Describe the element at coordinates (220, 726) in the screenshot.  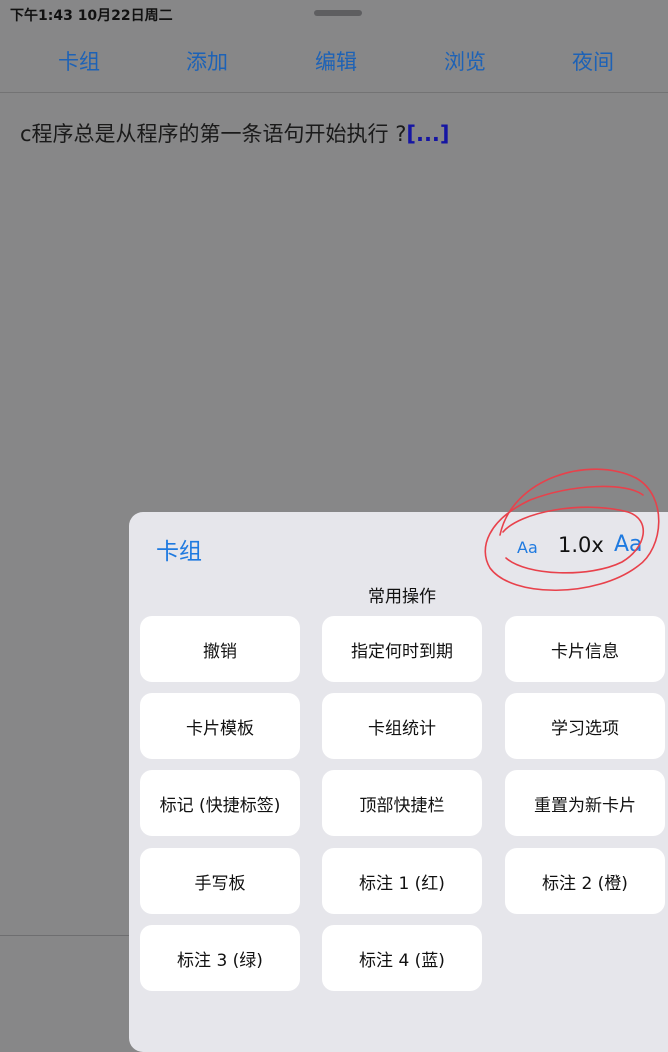
I see `card-template-button: 卡片模板` at that location.